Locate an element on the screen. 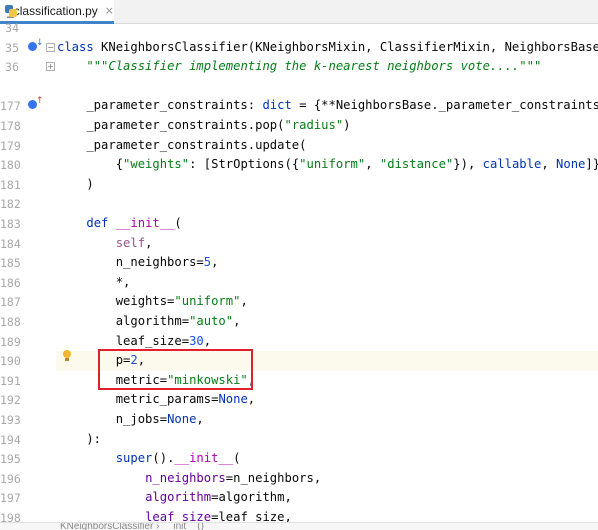 The height and width of the screenshot is (530, 598). editor-tab-bar: _classification.py × is located at coordinates (299, 12).